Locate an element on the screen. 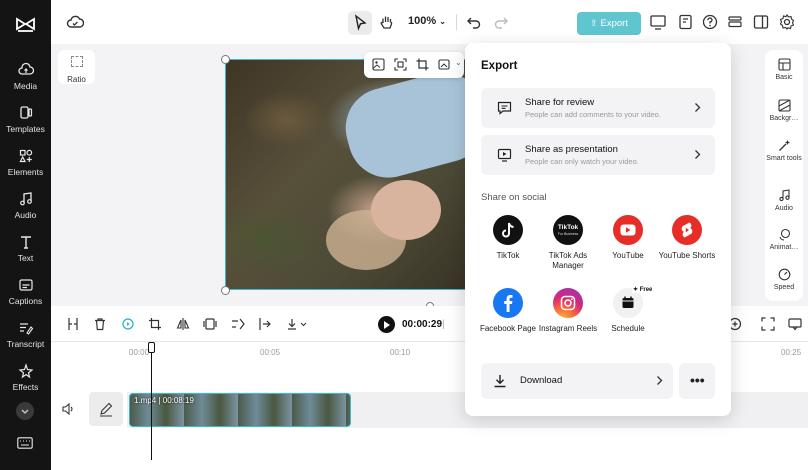  download-icon is located at coordinates (500, 381).